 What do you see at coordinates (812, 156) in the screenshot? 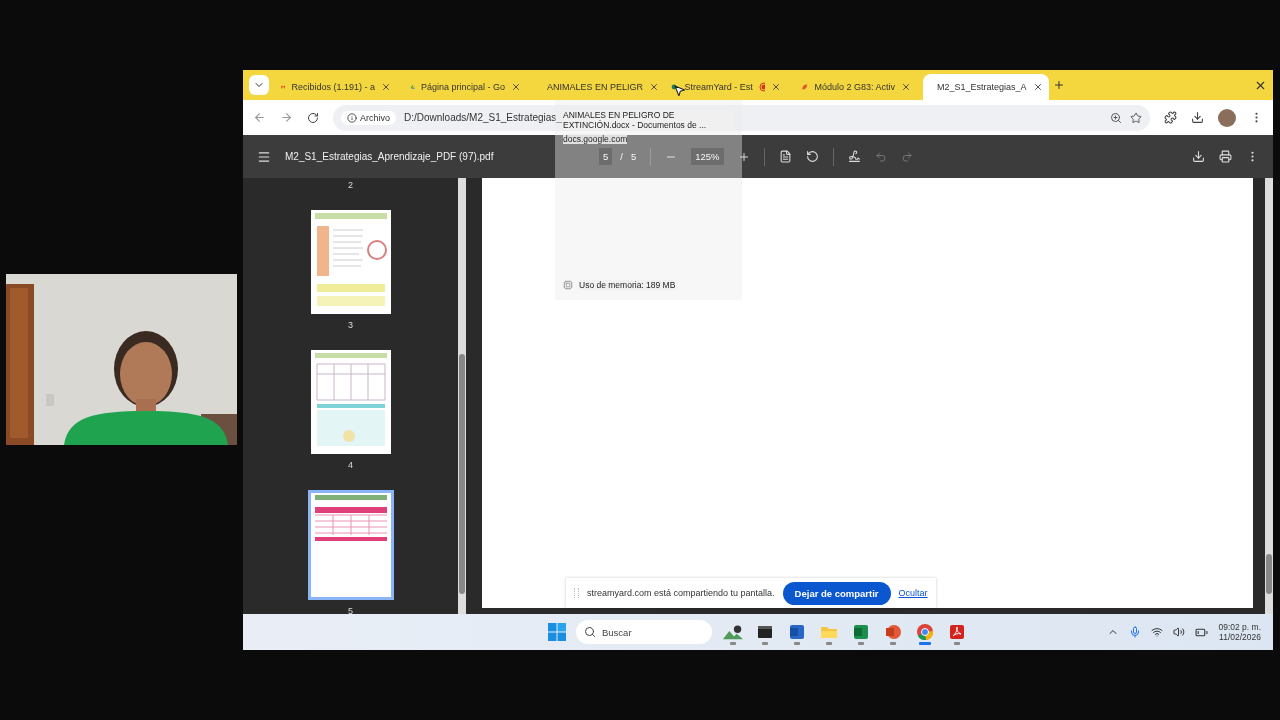
I see `rotate-icon` at bounding box center [812, 156].